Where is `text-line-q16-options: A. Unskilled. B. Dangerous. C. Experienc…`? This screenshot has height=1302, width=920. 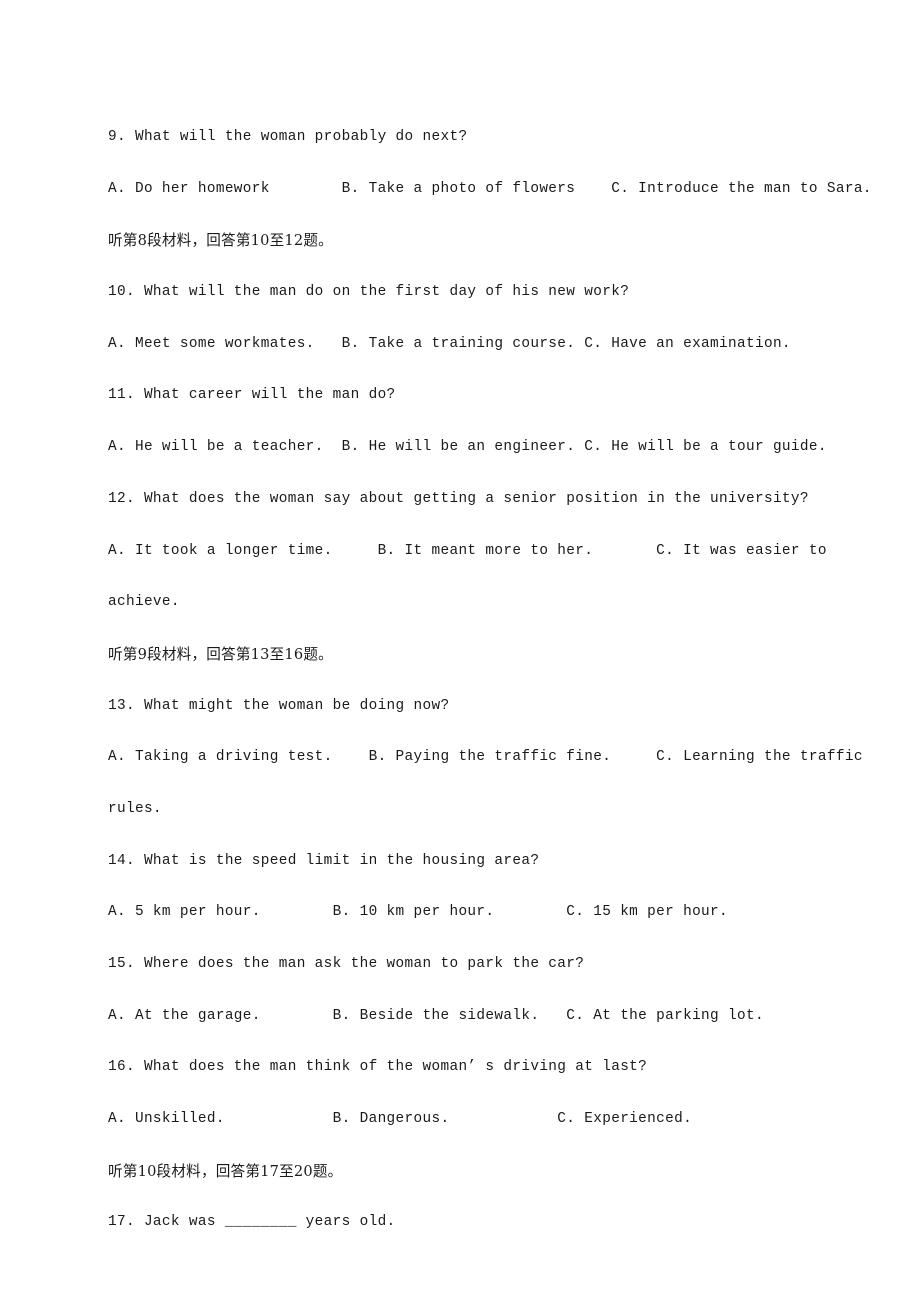
text-line-q16-options: A. Unskilled. B. Dangerous. C. Experienc… is located at coordinates (400, 1119).